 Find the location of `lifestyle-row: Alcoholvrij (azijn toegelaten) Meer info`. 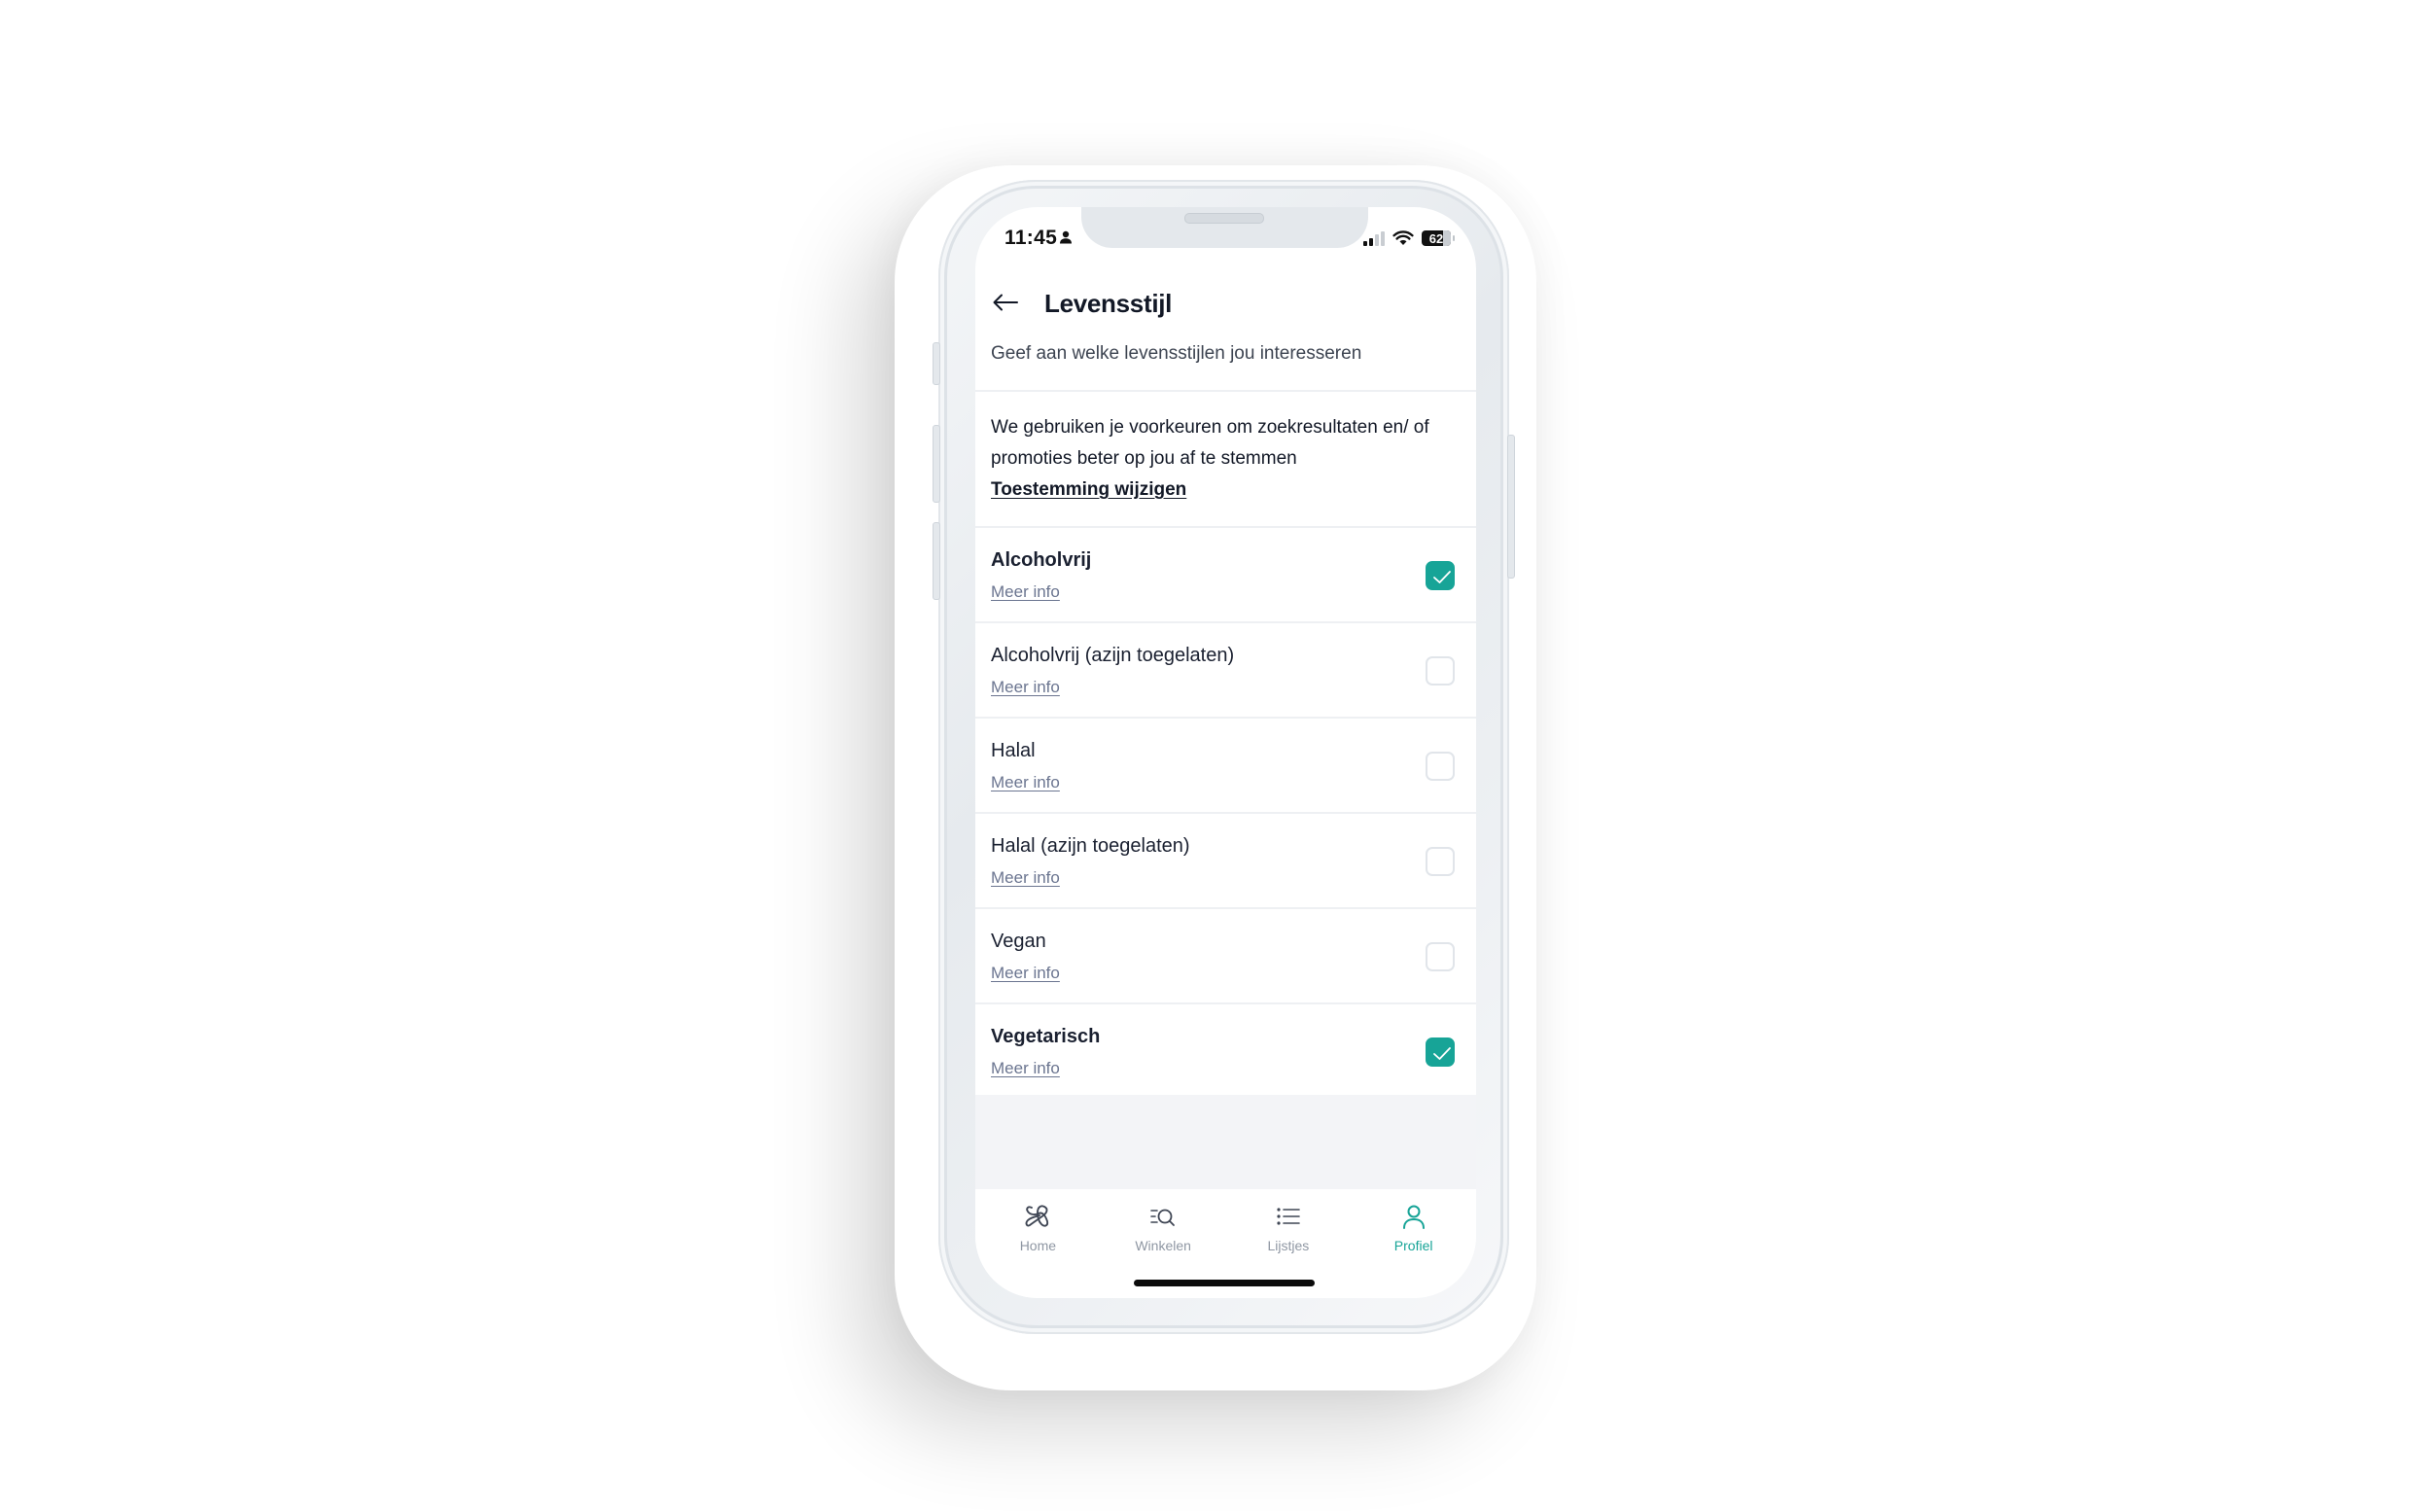

lifestyle-row: Alcoholvrij (azijn toegelaten) Meer info is located at coordinates (1225, 670).